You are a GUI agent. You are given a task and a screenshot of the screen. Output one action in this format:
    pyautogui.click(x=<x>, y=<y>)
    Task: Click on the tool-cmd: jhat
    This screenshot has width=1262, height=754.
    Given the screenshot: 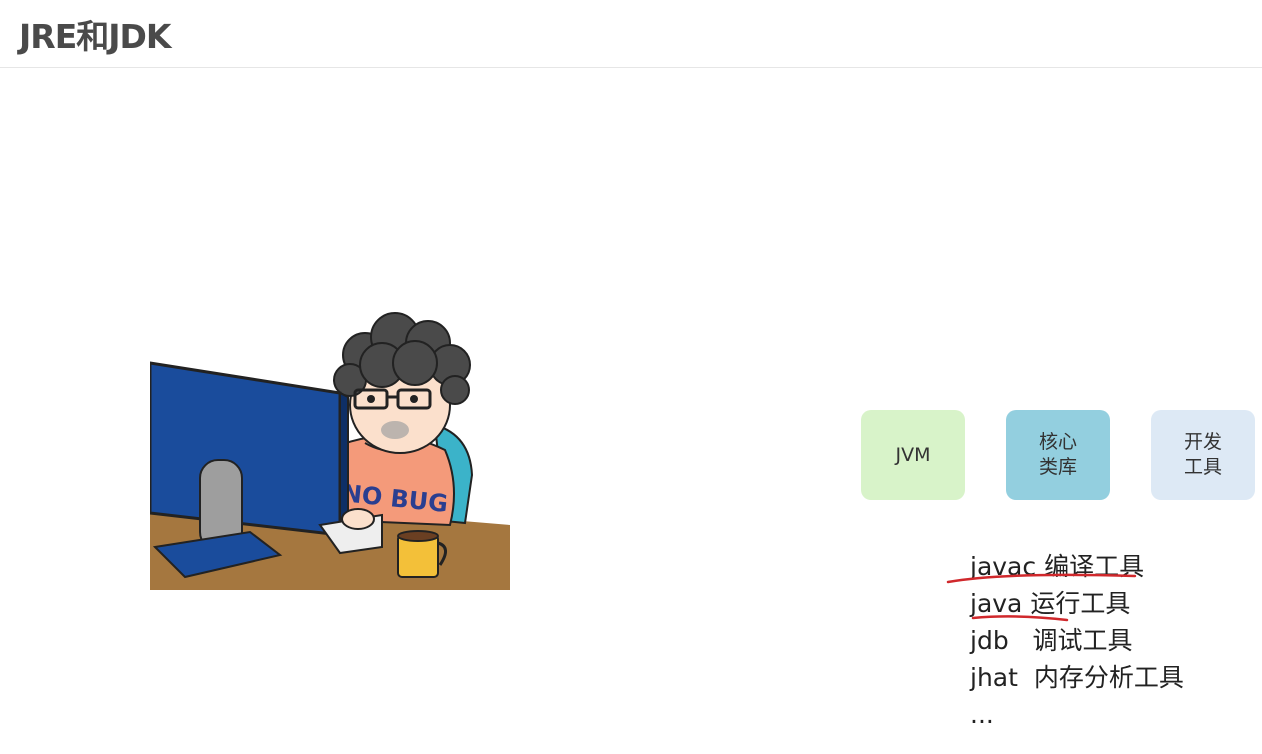 What is the action you would take?
    pyautogui.click(x=994, y=677)
    